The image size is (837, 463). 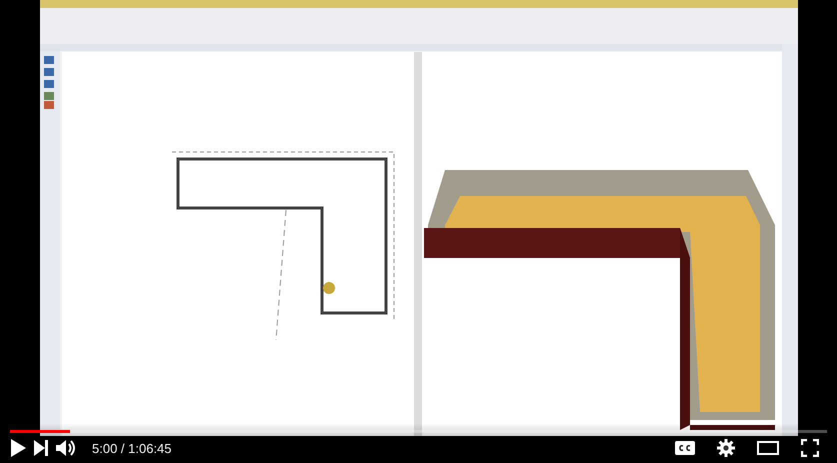 I want to click on play-icon, so click(x=18, y=448).